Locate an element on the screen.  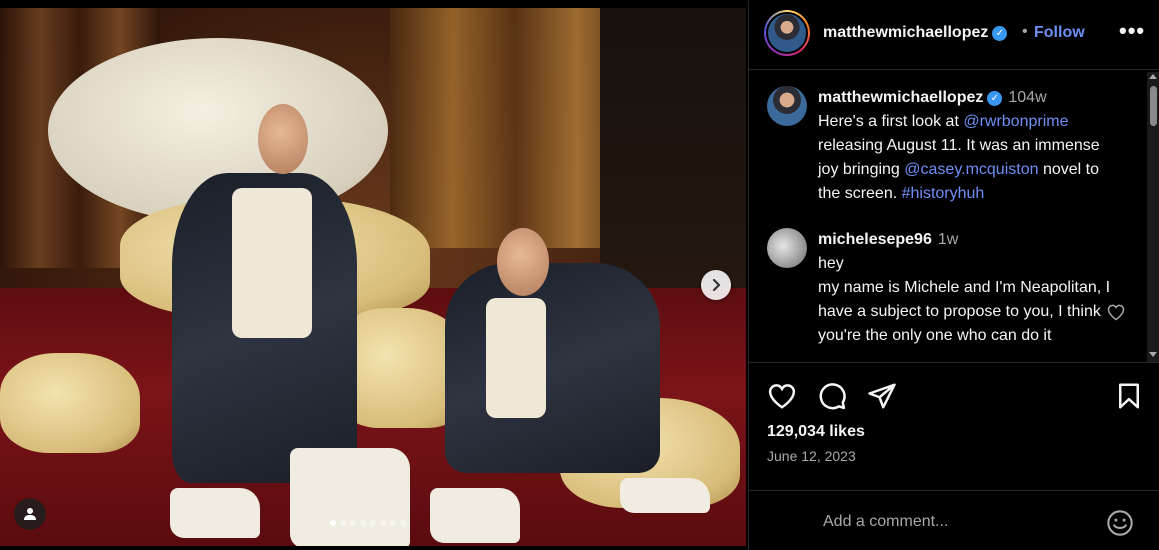
mention-link: @rwrbonprime is located at coordinates (1015, 121).